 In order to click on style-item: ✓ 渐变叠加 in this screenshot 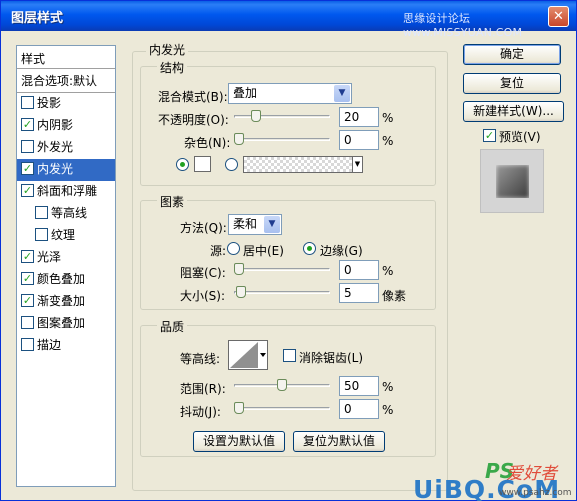, I will do `click(66, 302)`.